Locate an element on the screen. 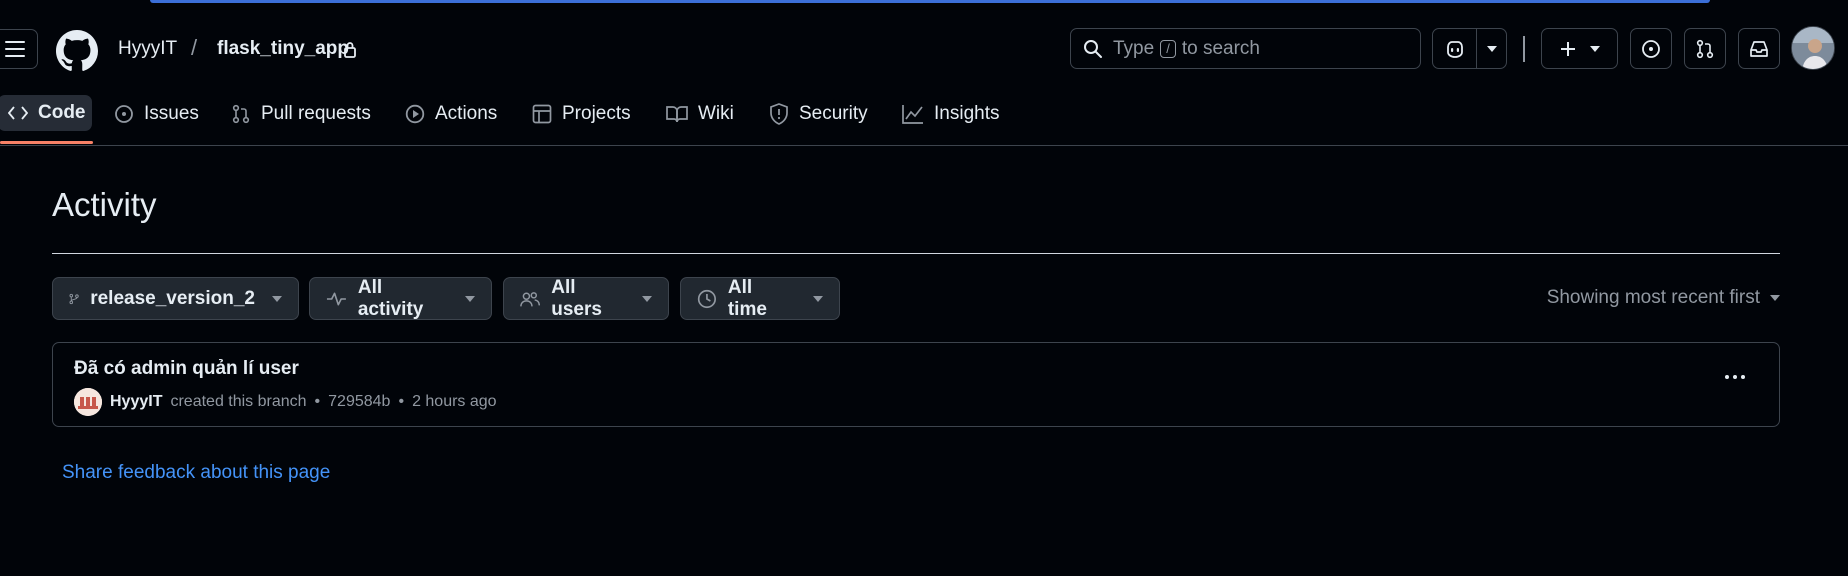 This screenshot has width=1848, height=576. code-icon is located at coordinates (18, 113).